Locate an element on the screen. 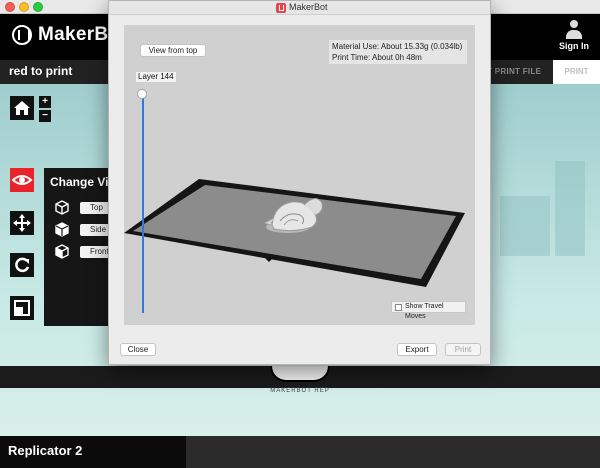 The image size is (600, 468). change-view-panel: Change Vie Top Side Front is located at coordinates (82, 247).